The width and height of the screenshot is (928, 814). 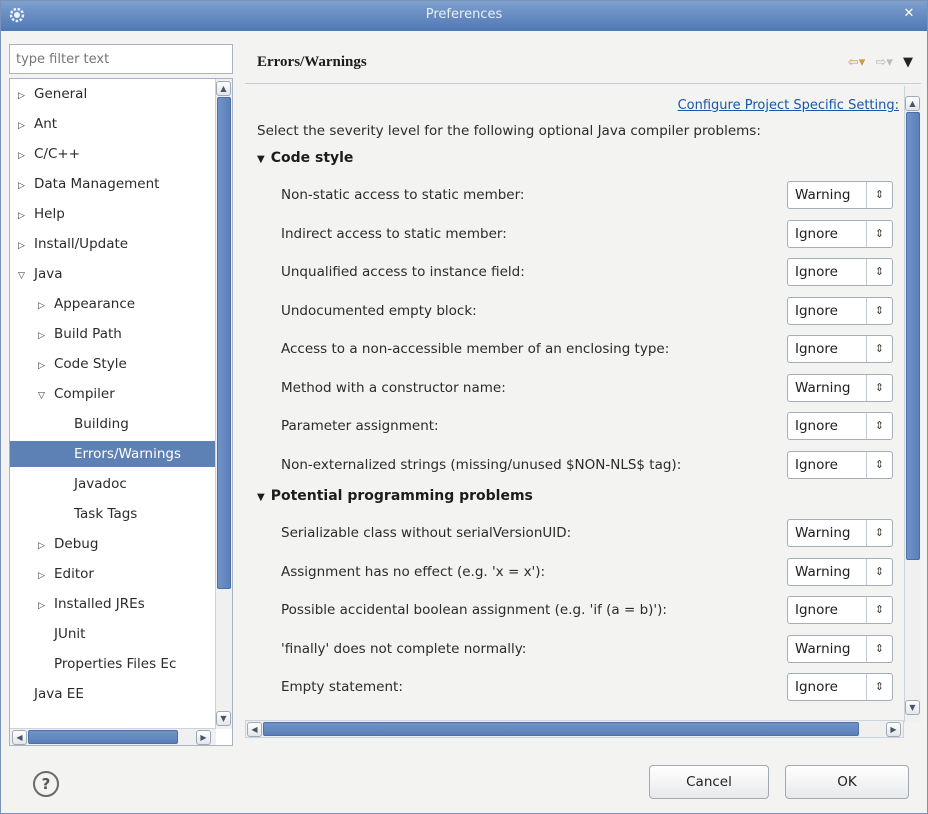 I want to click on tree-item: ▷ Ant, so click(x=113, y=124).